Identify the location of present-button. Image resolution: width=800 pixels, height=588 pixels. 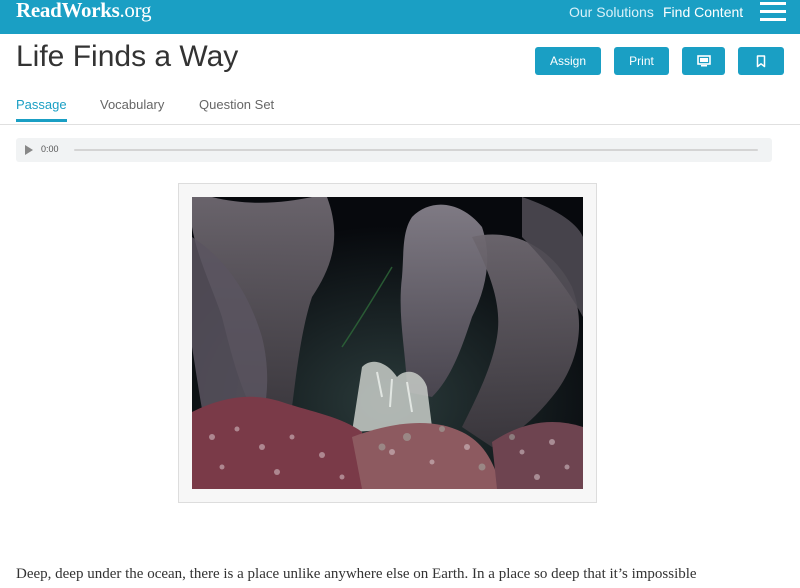
(703, 61).